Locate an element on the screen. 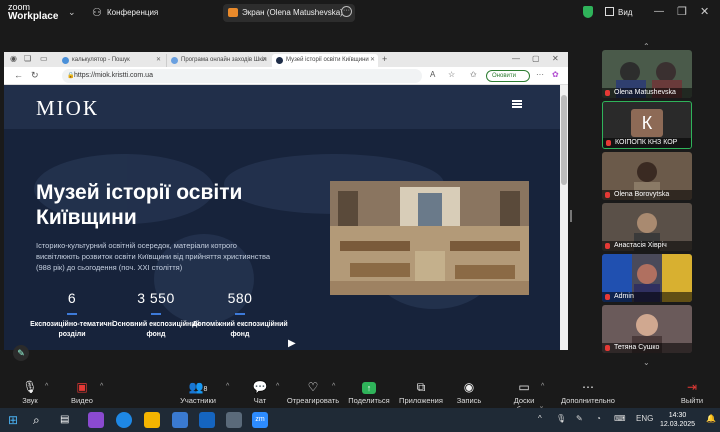 The height and width of the screenshot is (432, 720). globe-icon is located at coordinates (279, 60).